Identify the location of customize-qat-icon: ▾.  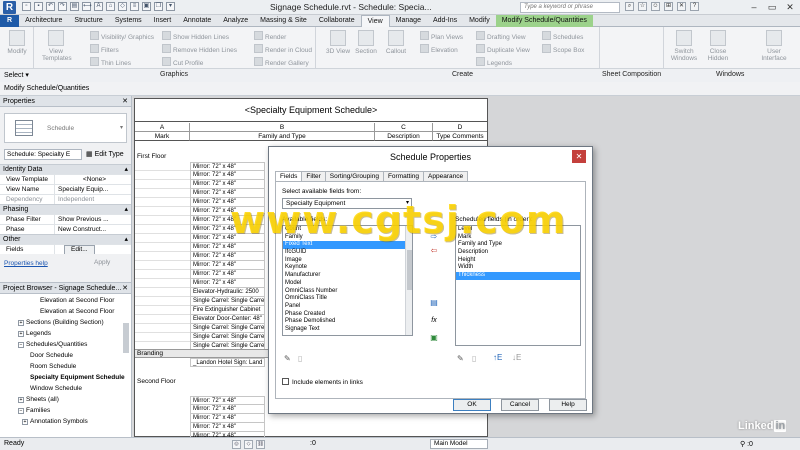
(170, 6).